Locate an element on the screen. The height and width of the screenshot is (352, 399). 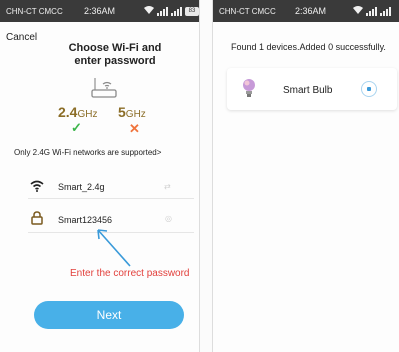
device-card: Smart Bulb is located at coordinates (312, 89).